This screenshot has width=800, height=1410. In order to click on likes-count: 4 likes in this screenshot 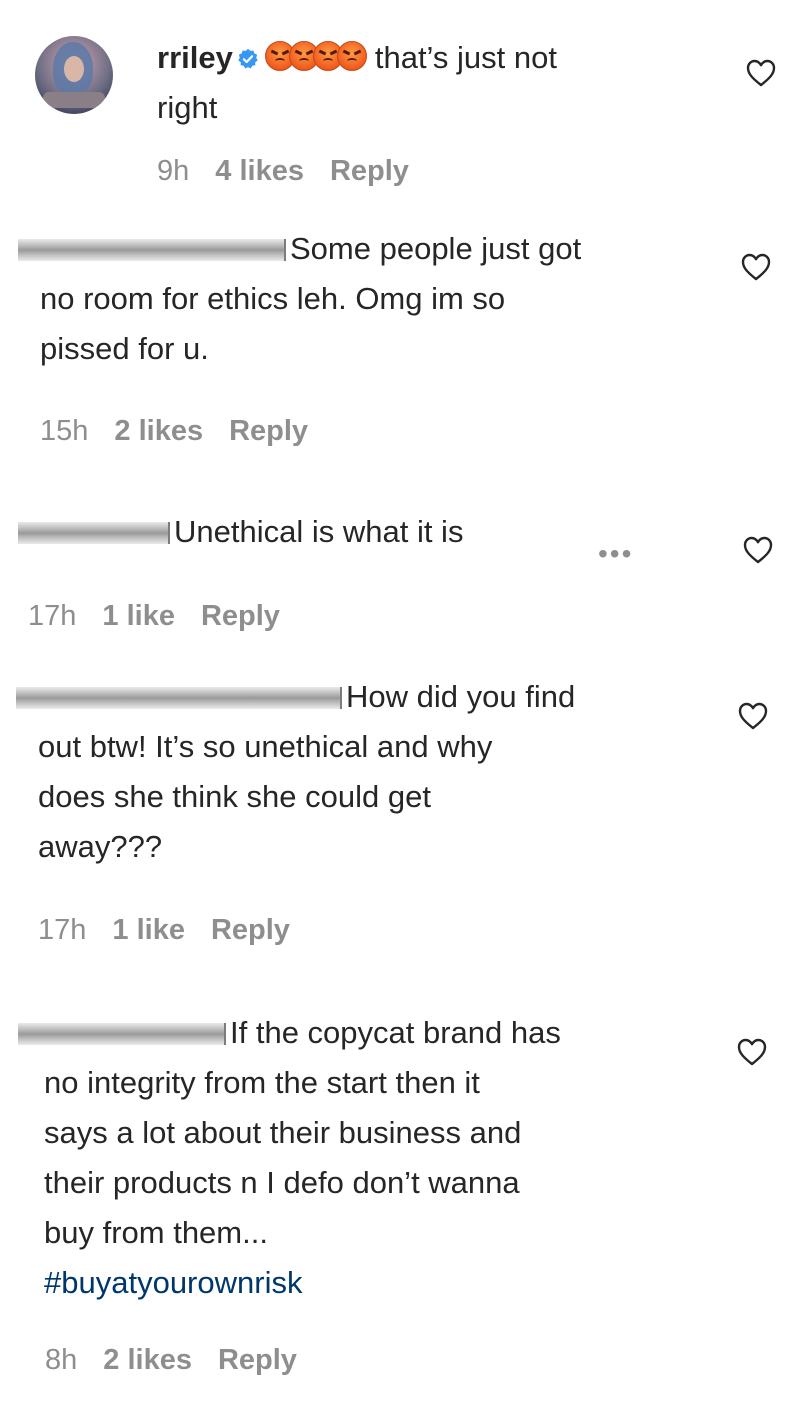, I will do `click(259, 171)`.